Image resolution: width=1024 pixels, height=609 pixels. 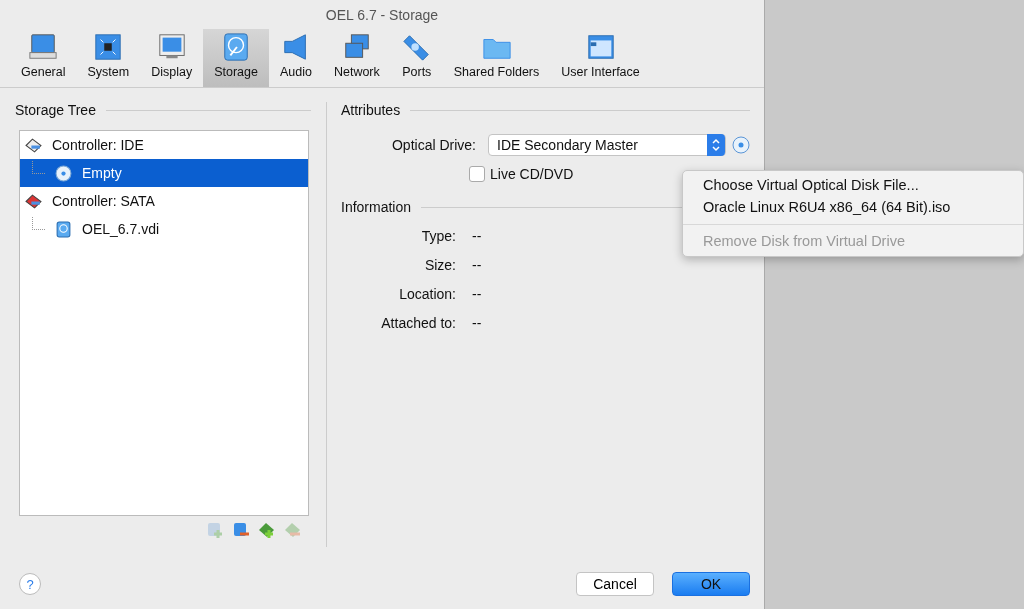 I want to click on window-title: OEL 6.7 - Storage, so click(x=382, y=15).